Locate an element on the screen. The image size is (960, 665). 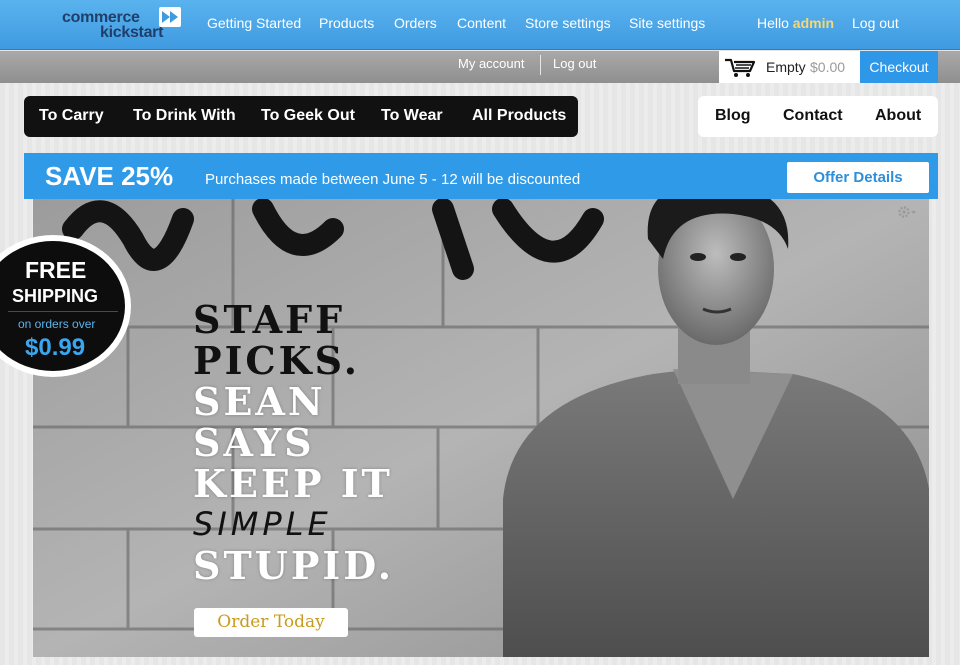
nav-blog: Blog is located at coordinates (733, 116).